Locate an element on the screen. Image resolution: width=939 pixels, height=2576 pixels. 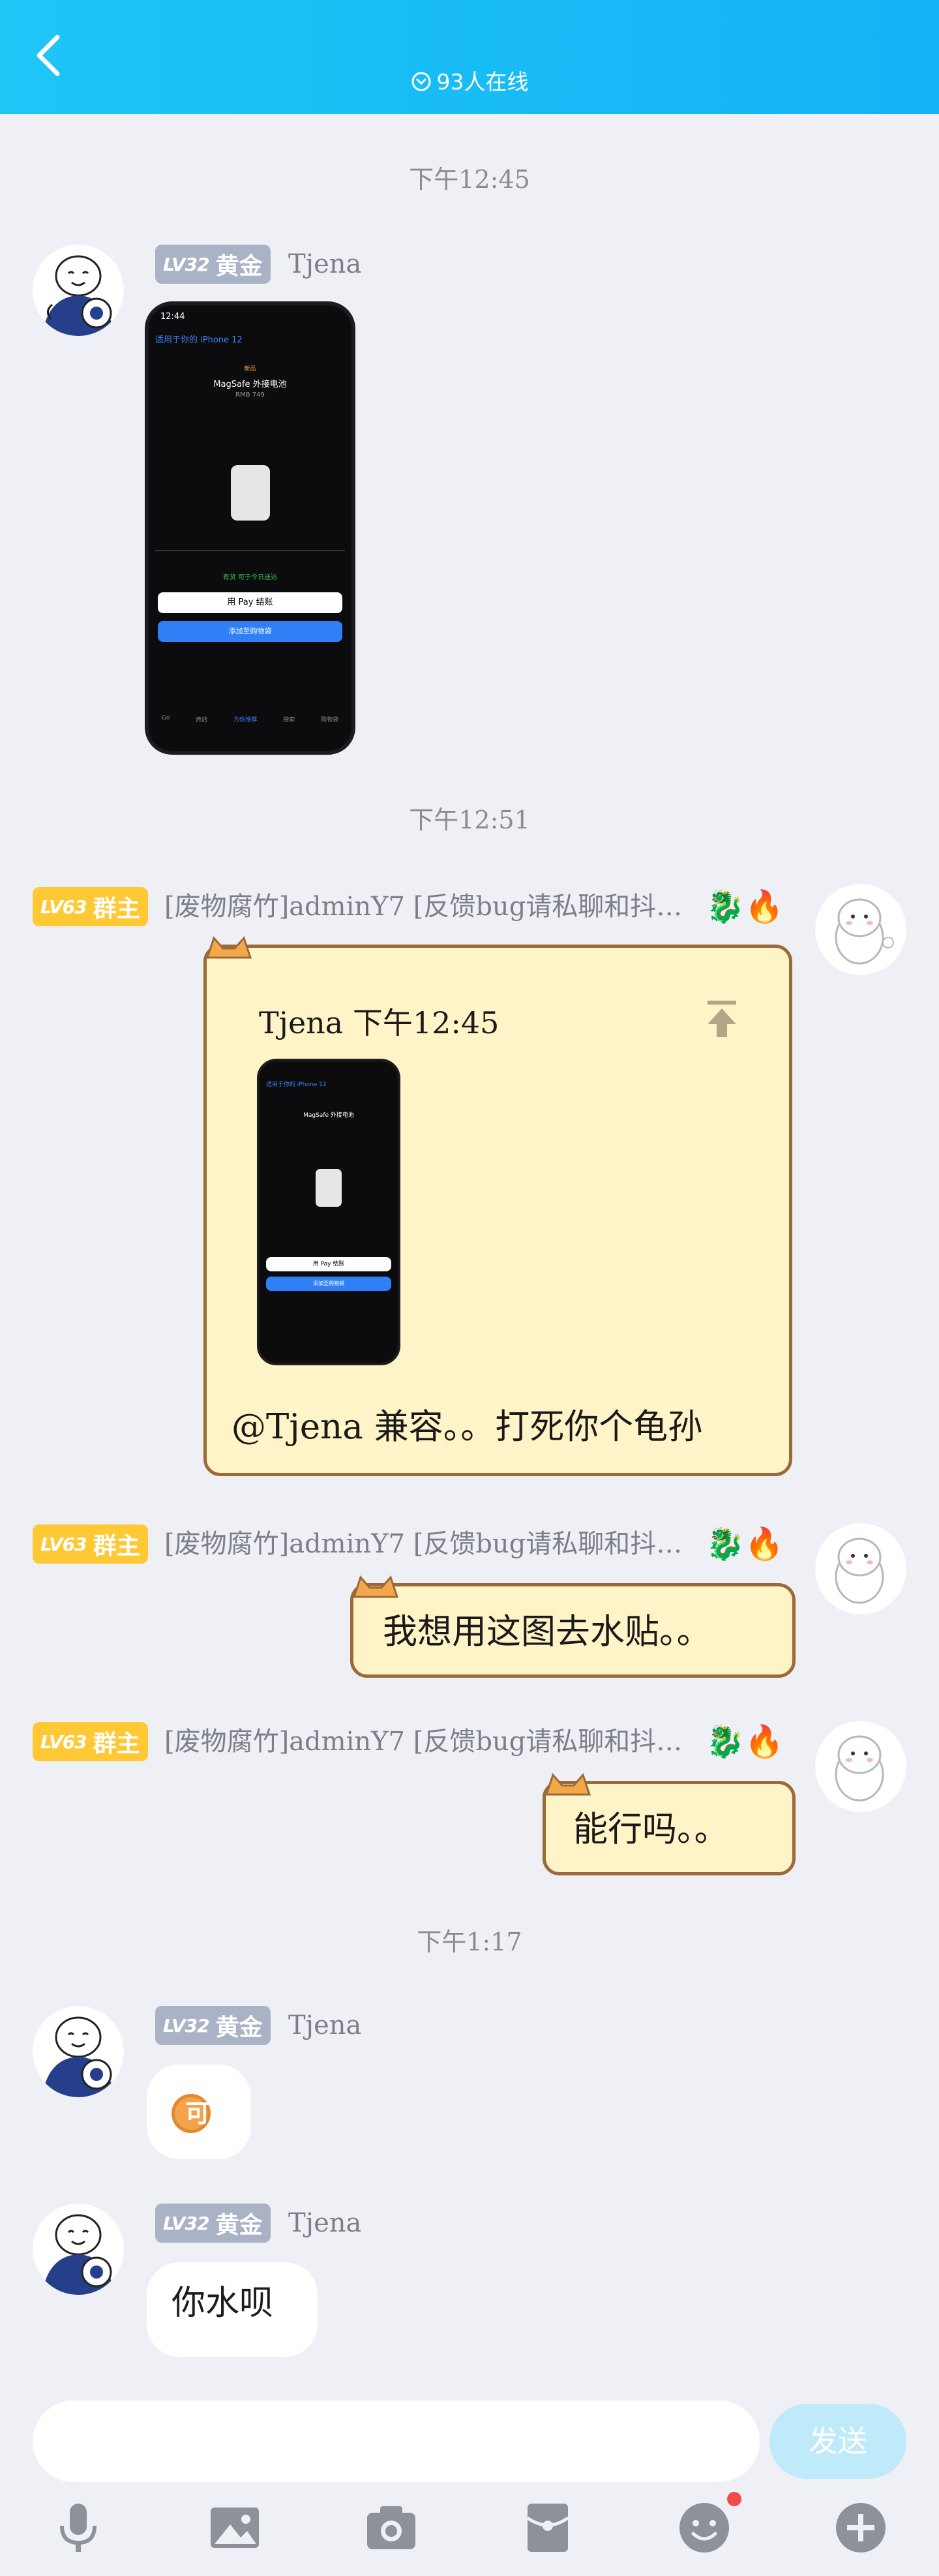
phone-price: RMB 749 is located at coordinates (250, 395).